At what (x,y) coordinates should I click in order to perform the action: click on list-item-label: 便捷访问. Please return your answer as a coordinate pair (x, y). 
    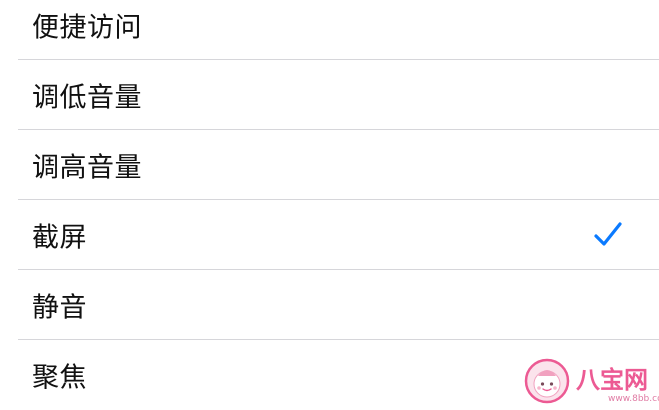
    Looking at the image, I should click on (87, 28).